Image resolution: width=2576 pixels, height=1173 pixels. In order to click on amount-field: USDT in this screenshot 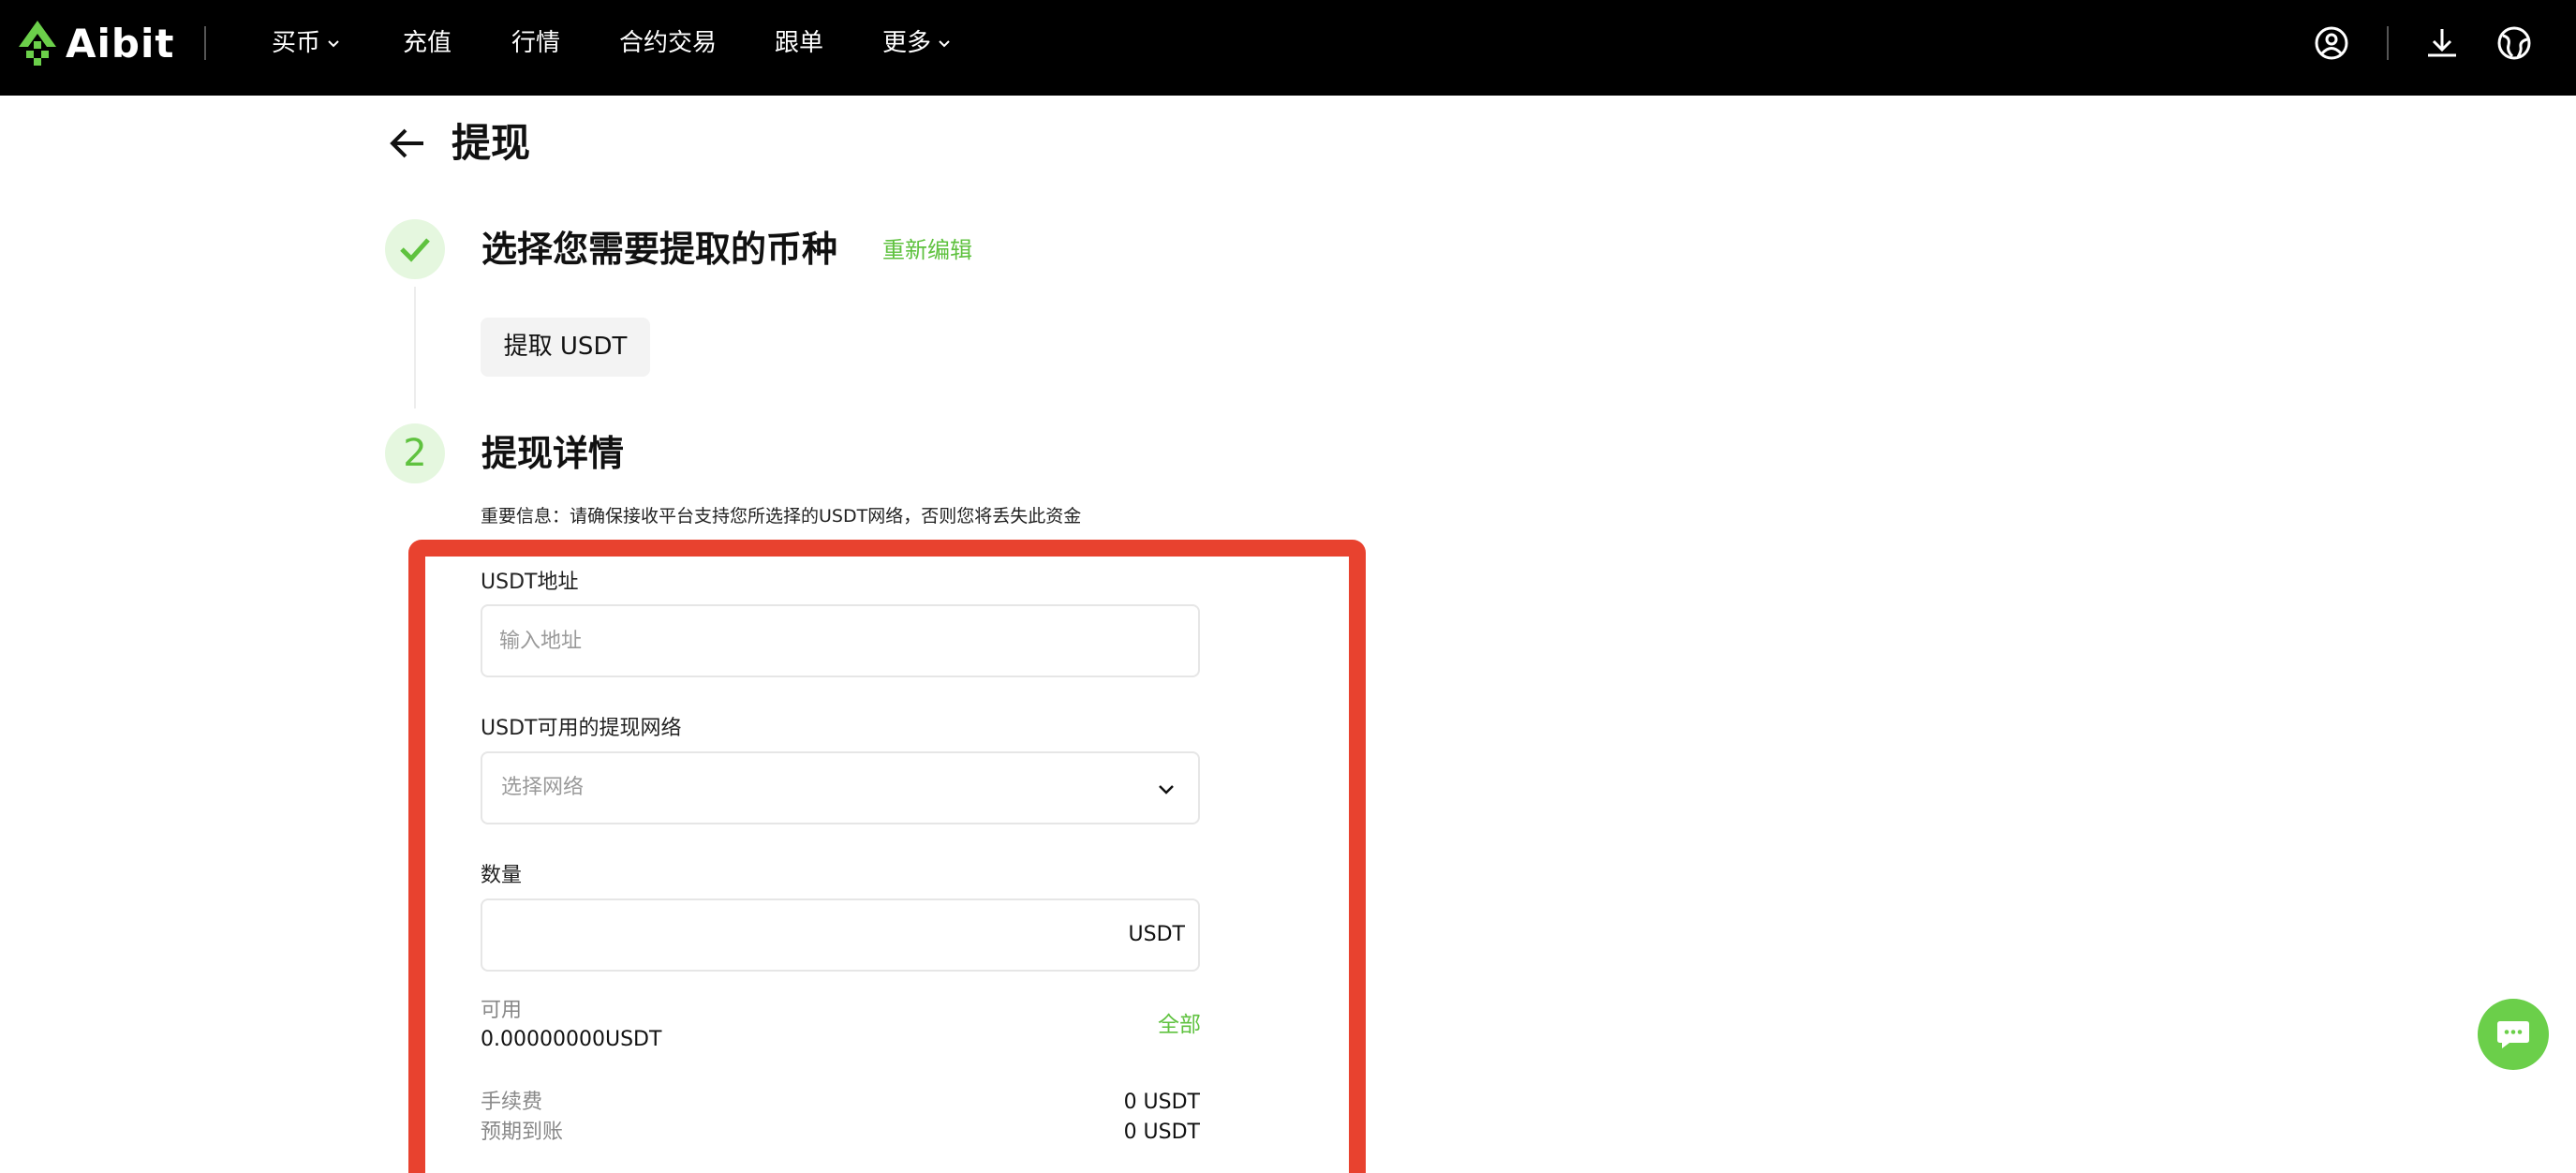, I will do `click(841, 935)`.